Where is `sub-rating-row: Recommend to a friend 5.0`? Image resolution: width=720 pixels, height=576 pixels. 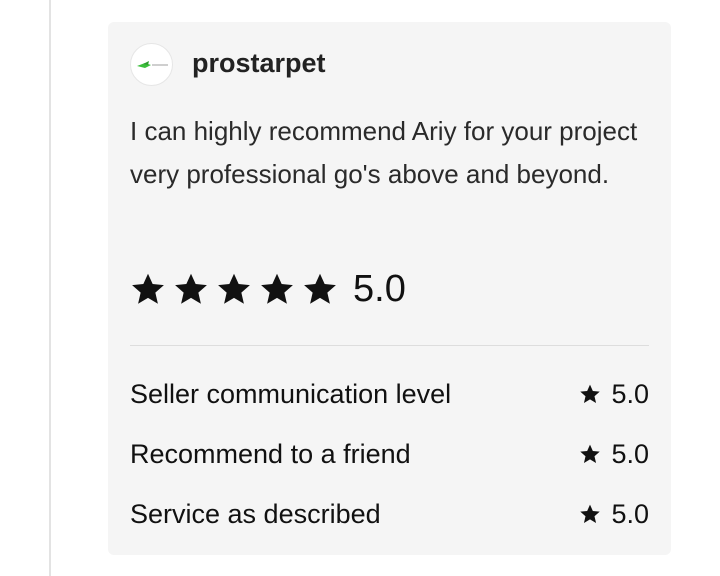 sub-rating-row: Recommend to a friend 5.0 is located at coordinates (389, 454).